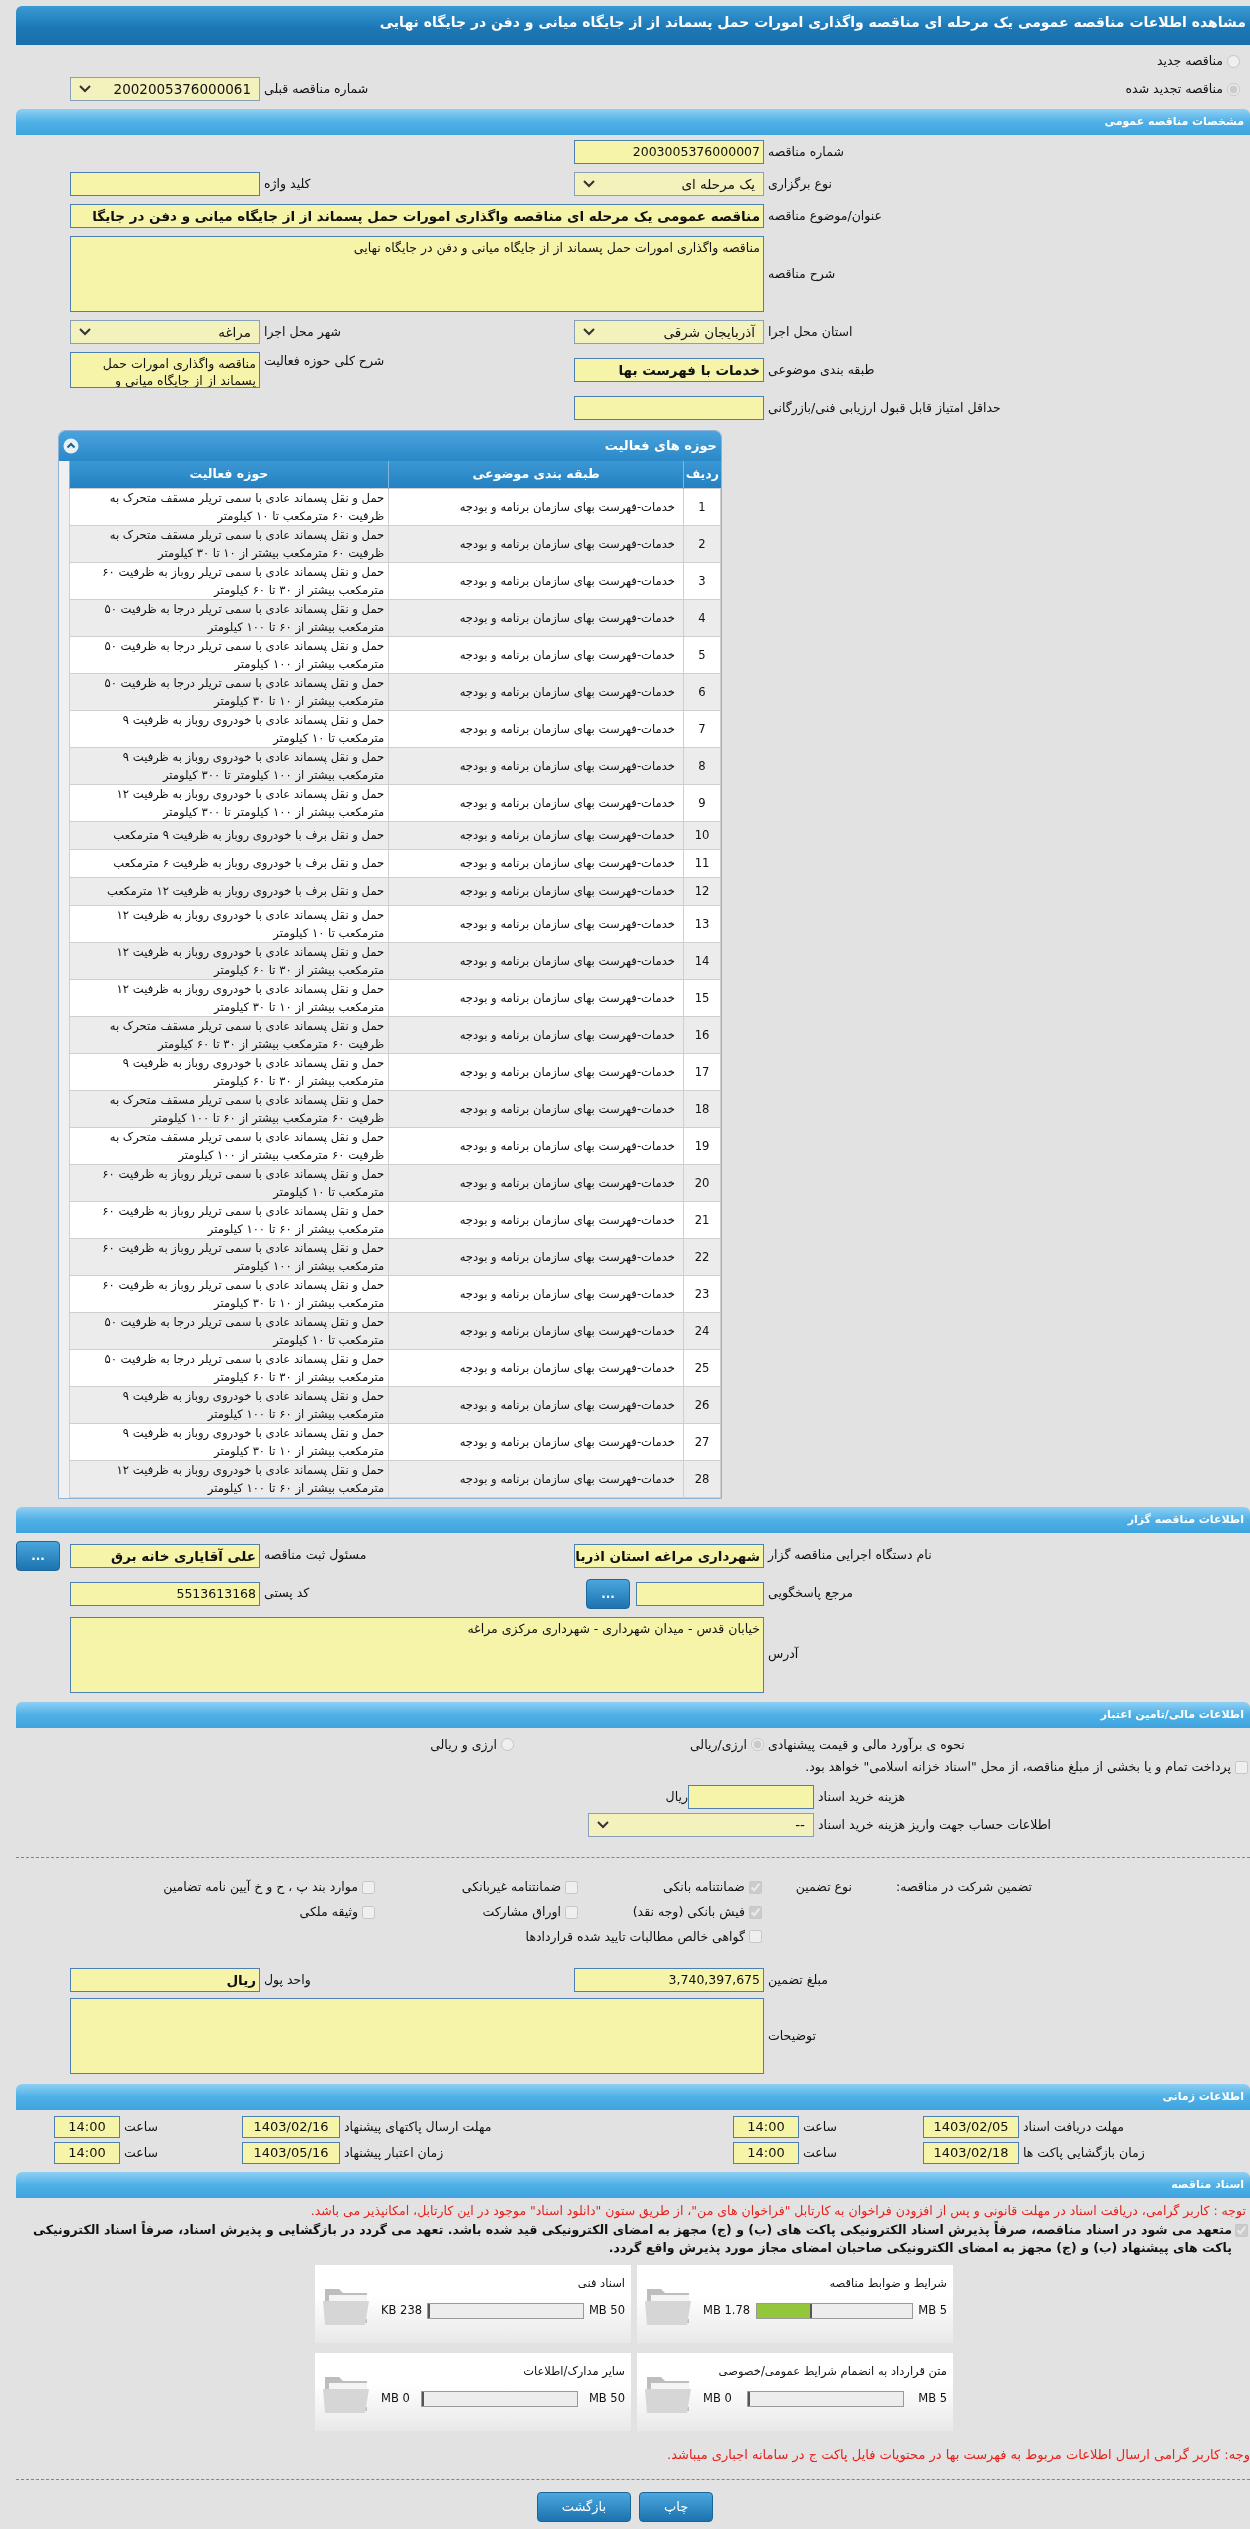  What do you see at coordinates (633, 2185) in the screenshot?
I see `section-header: اسناد مناقصه` at bounding box center [633, 2185].